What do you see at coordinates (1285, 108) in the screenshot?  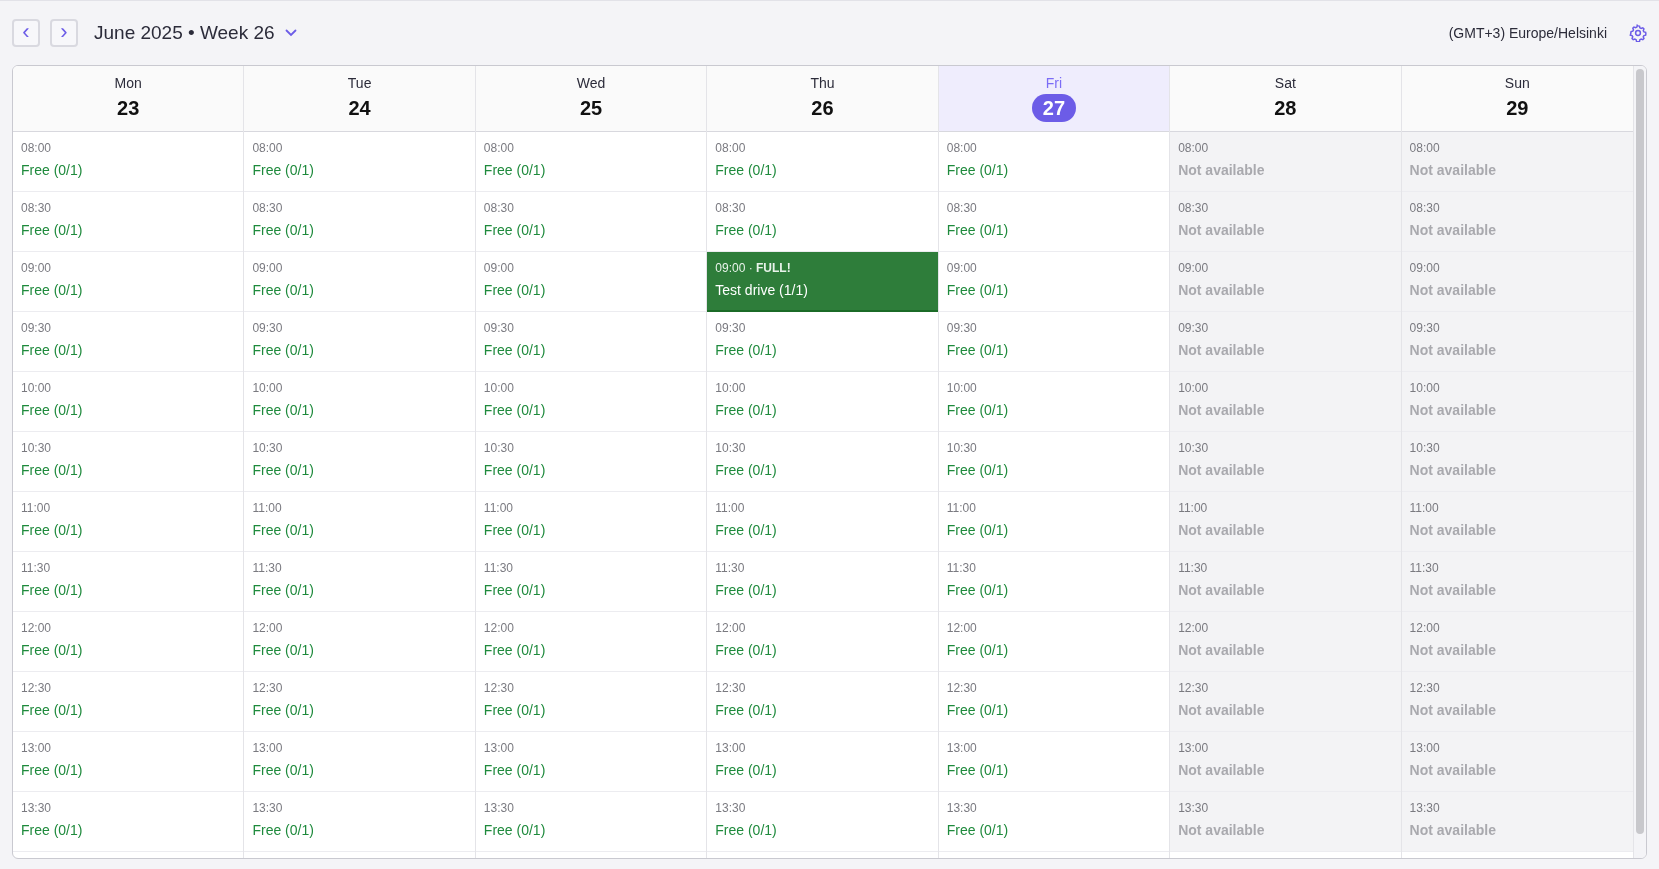 I see `date-number: 28` at bounding box center [1285, 108].